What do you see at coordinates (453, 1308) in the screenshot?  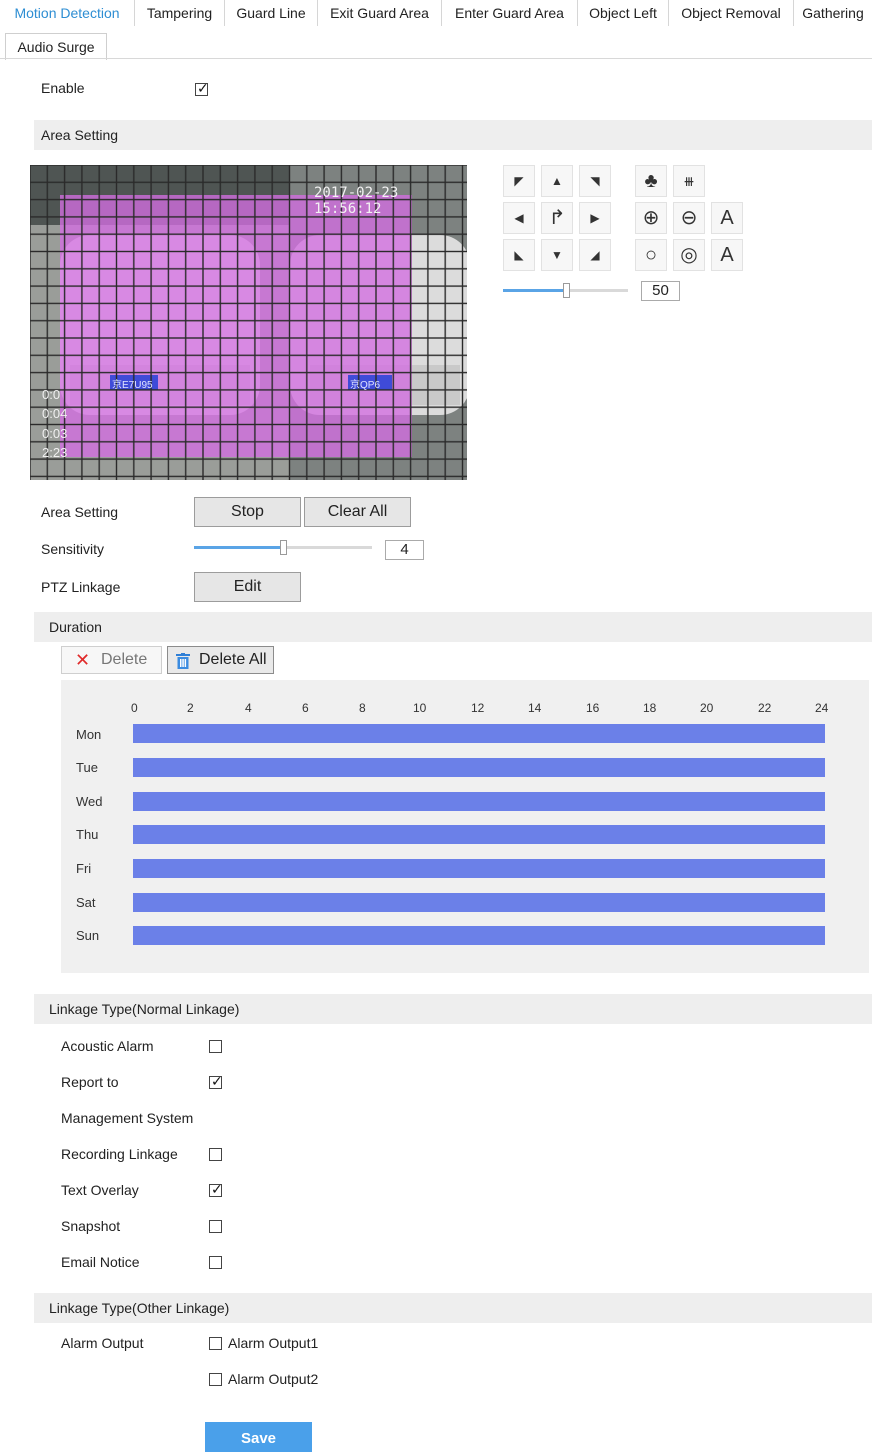 I see `other-linkage-header: Linkage Type(Other Linkage)` at bounding box center [453, 1308].